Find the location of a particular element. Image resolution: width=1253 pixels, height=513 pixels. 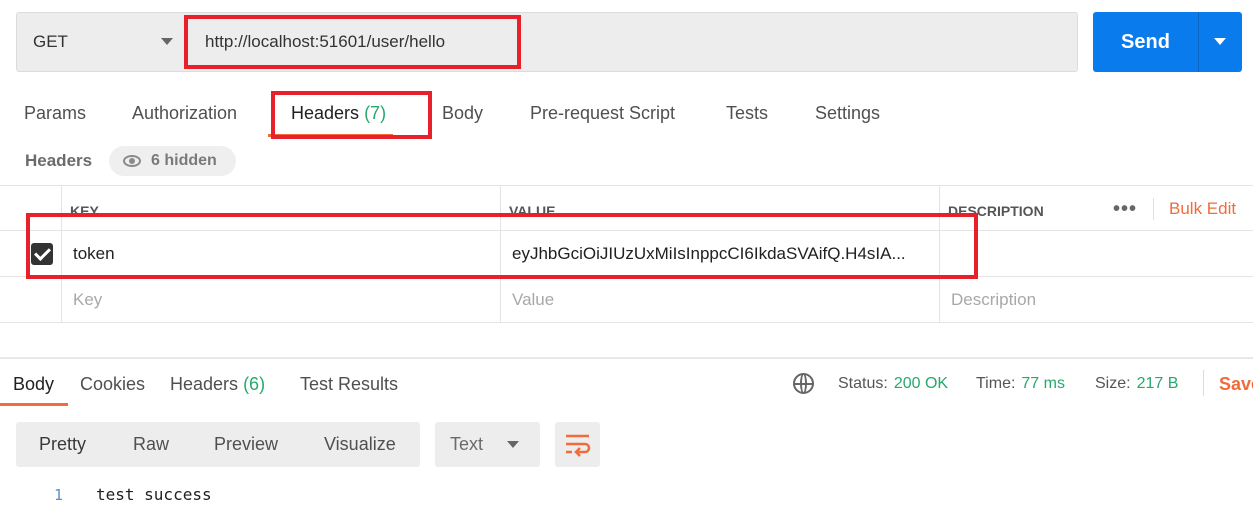

send-button: Send is located at coordinates (1145, 42).